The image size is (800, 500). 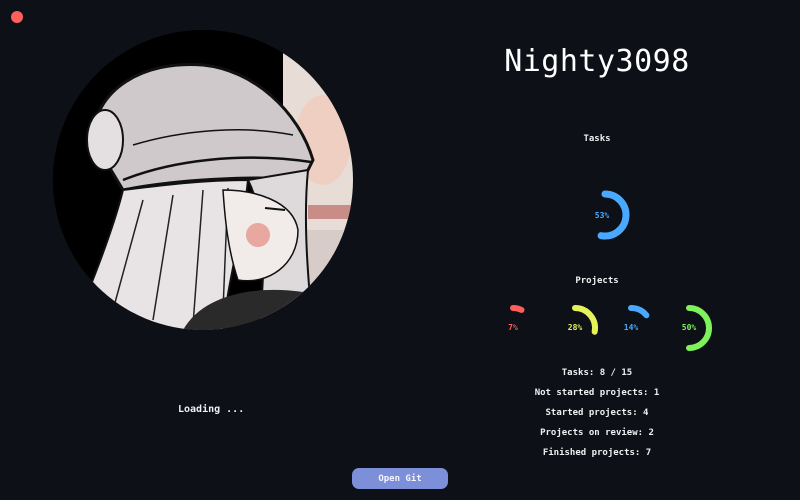 What do you see at coordinates (597, 139) in the screenshot?
I see `tasks-title: Tasks` at bounding box center [597, 139].